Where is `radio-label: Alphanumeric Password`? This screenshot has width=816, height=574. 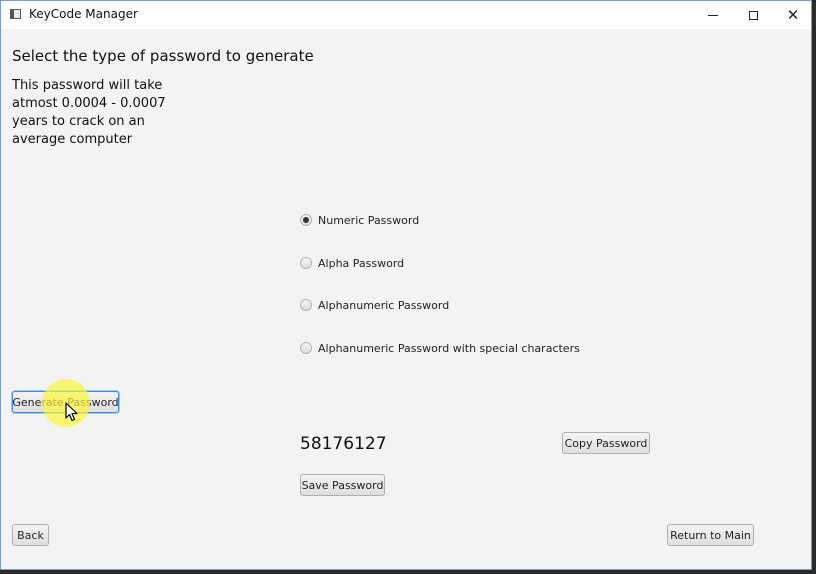
radio-label: Alphanumeric Password is located at coordinates (384, 305).